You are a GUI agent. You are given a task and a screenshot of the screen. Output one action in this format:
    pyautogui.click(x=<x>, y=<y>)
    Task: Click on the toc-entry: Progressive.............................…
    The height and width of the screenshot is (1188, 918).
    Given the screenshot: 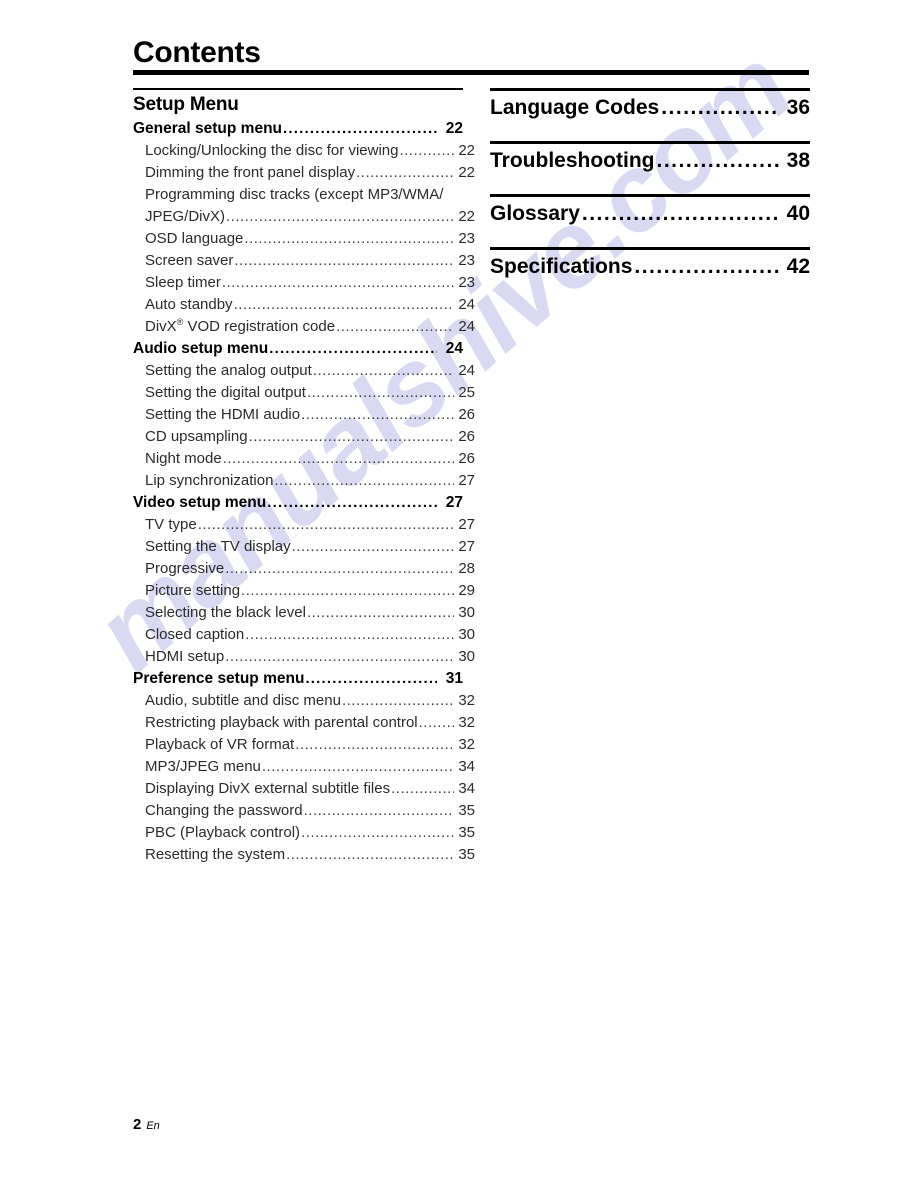 What is the action you would take?
    pyautogui.click(x=304, y=569)
    